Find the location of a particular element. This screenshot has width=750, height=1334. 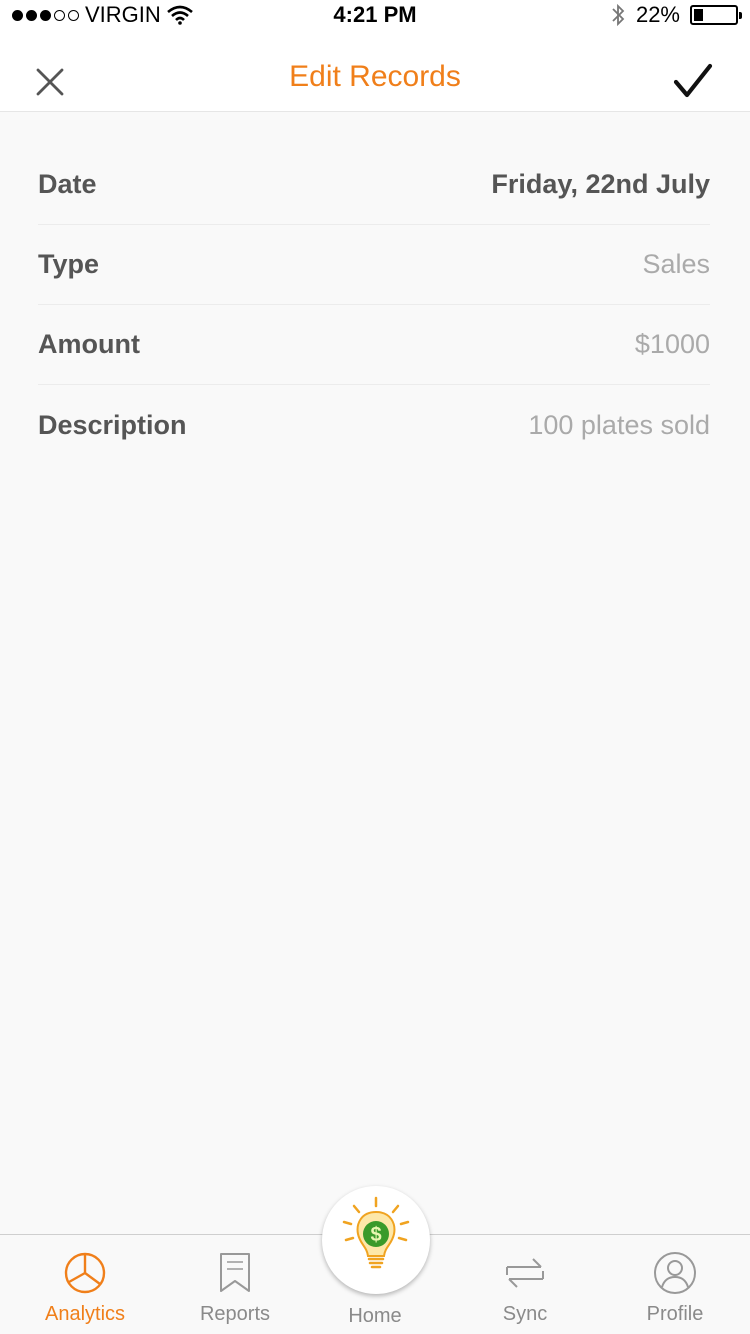

battery-percentage: 22% is located at coordinates (657, 14).